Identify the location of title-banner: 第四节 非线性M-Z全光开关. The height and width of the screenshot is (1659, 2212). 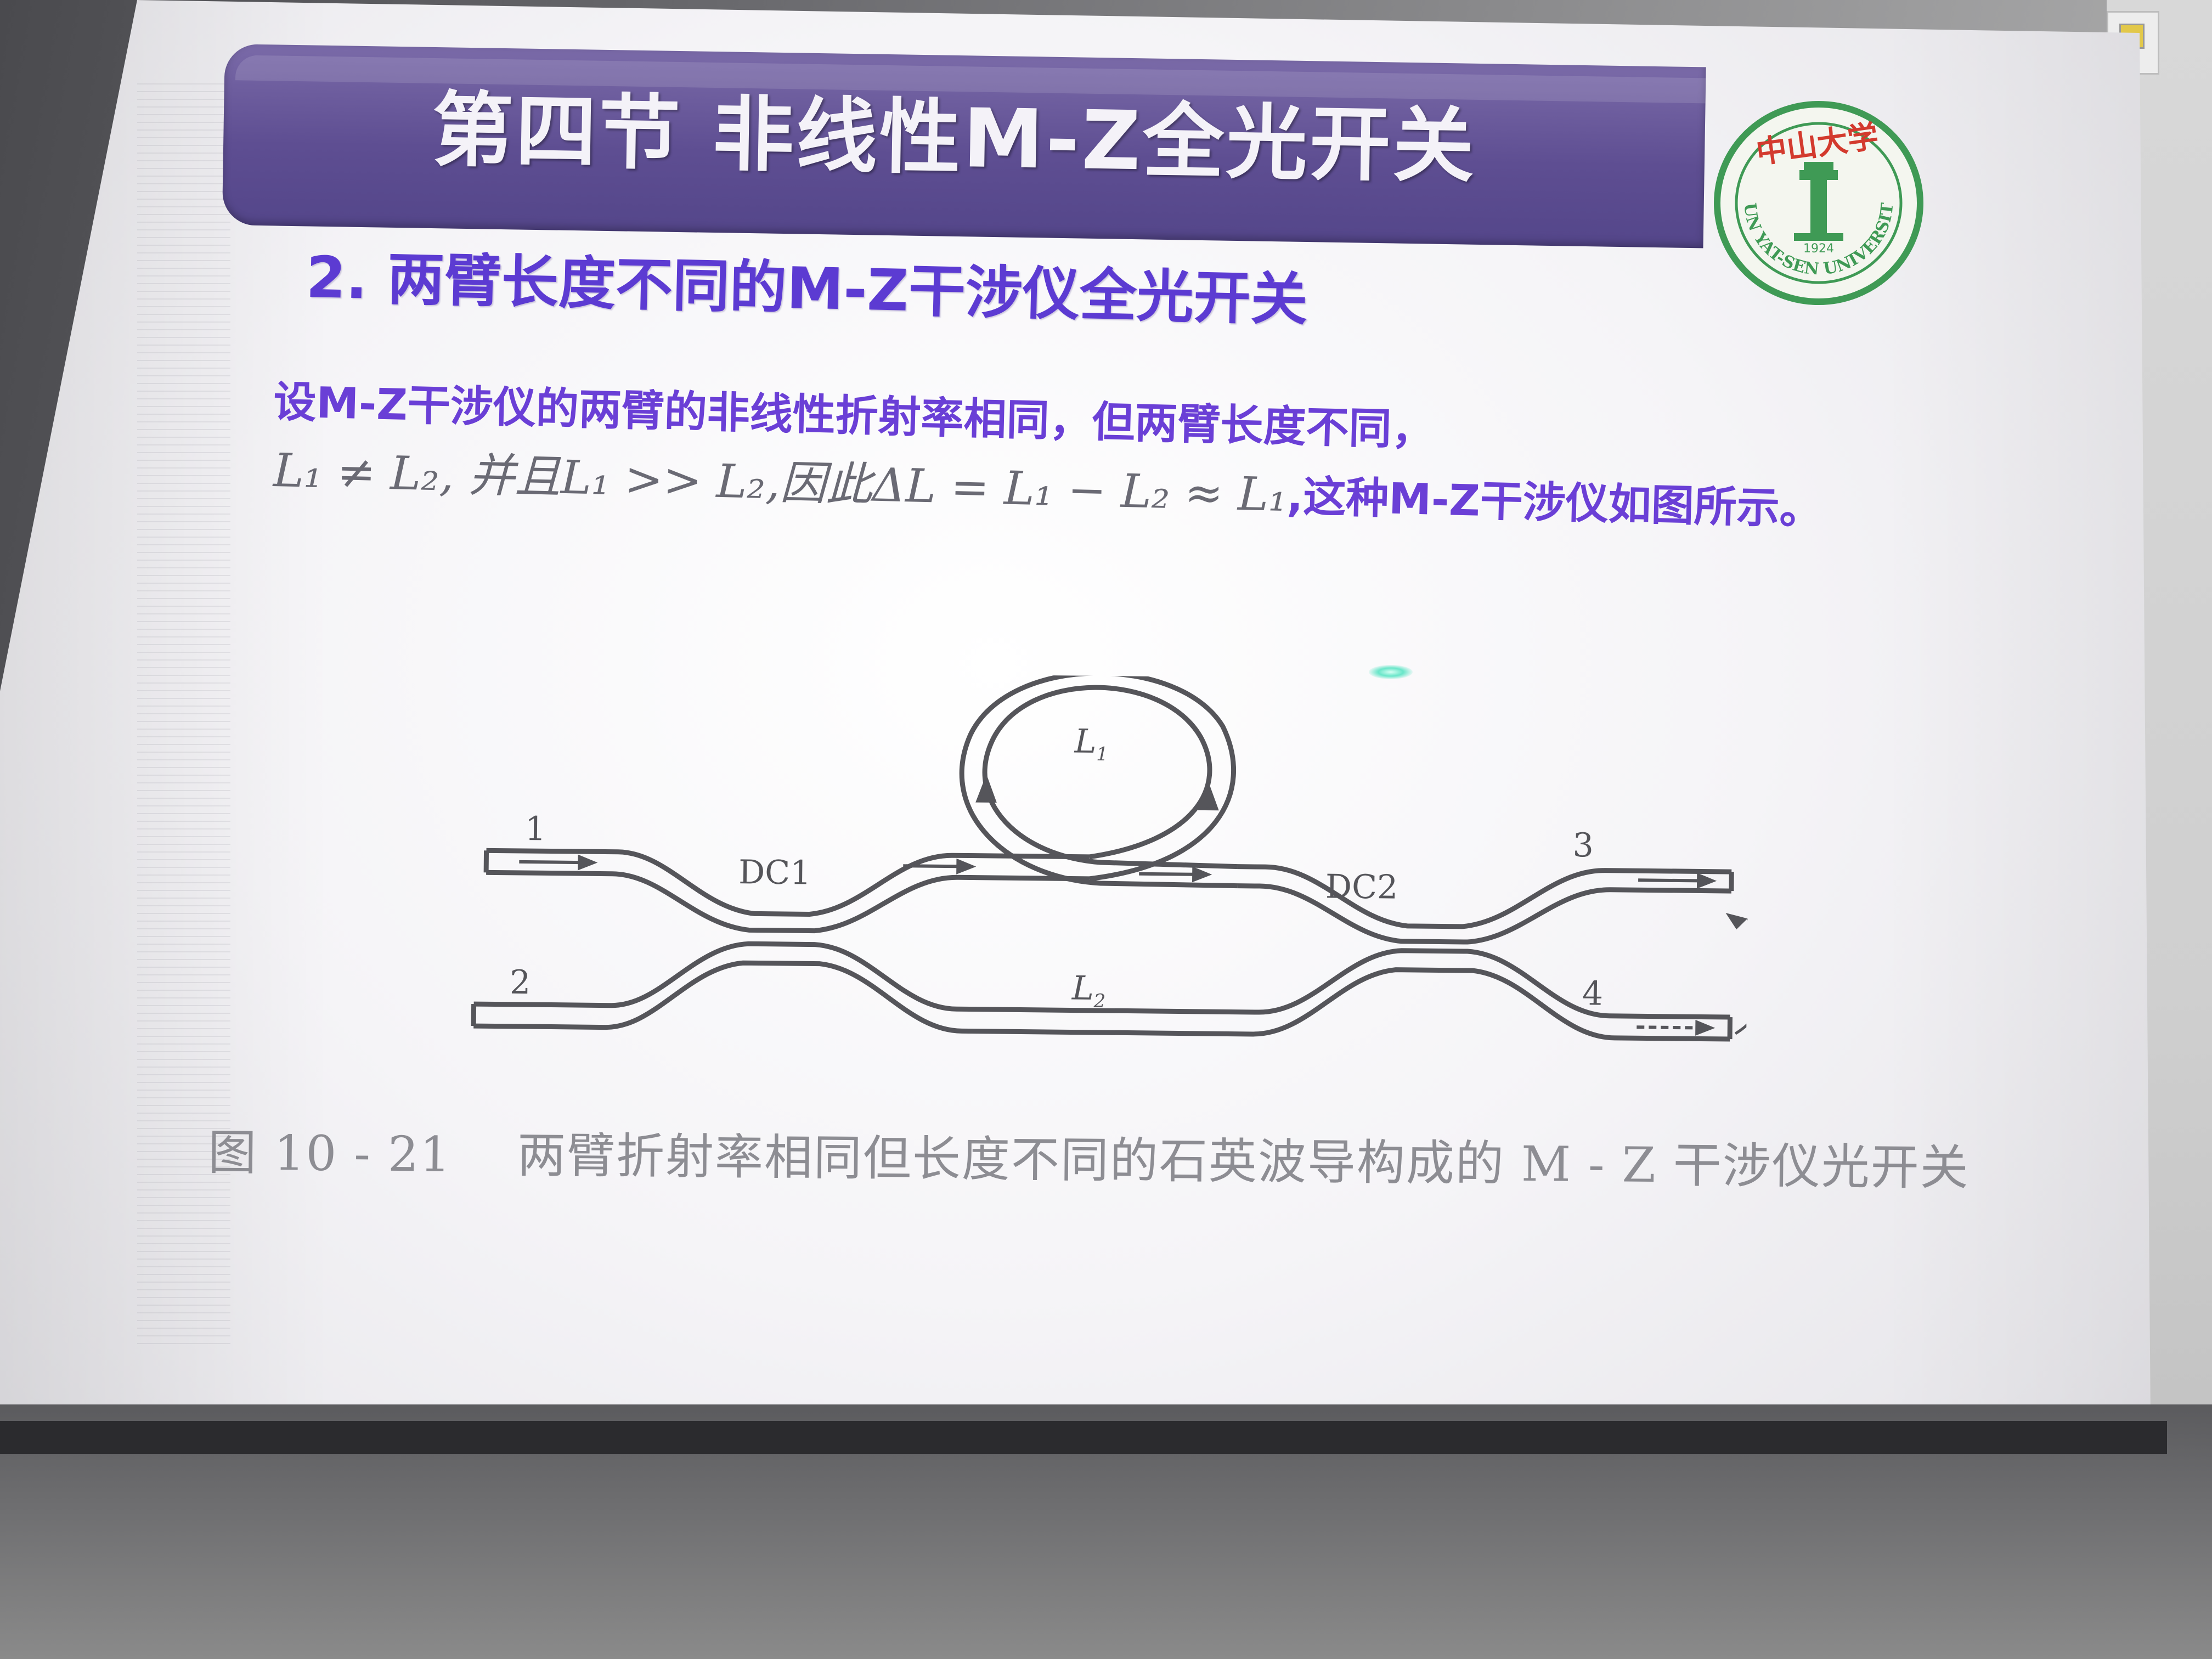
(964, 146).